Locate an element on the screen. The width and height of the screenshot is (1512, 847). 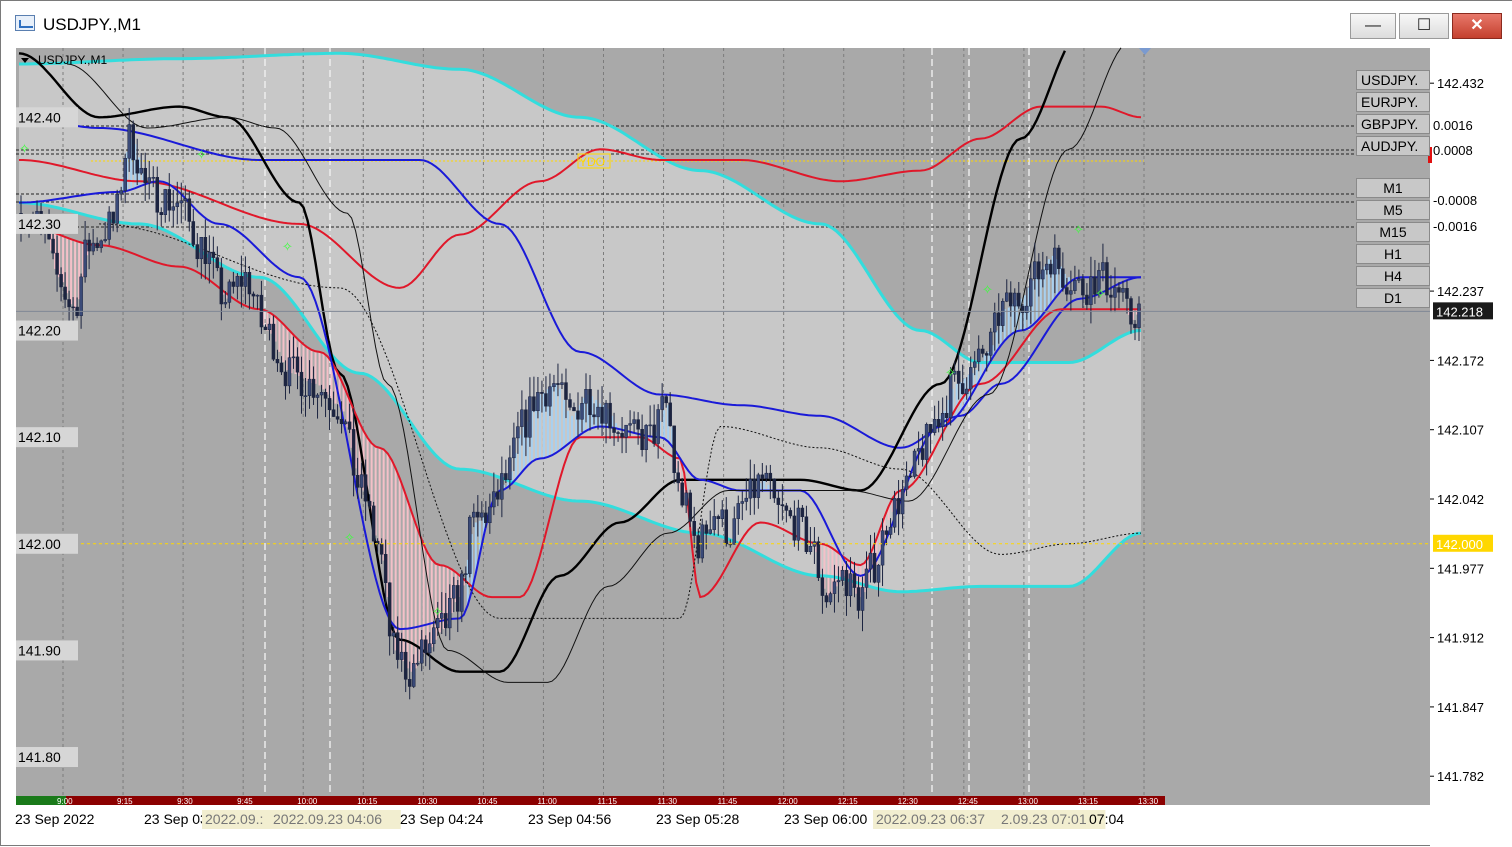
symbol-button-usdjpy: USDJPY. is located at coordinates (1393, 80).